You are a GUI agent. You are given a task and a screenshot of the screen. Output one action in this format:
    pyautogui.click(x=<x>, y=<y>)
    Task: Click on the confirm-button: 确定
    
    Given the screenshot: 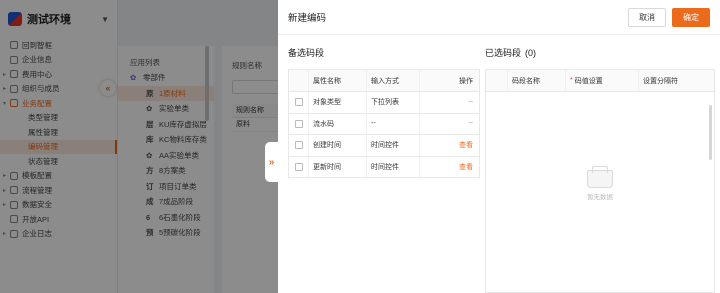 What is the action you would take?
    pyautogui.click(x=691, y=17)
    